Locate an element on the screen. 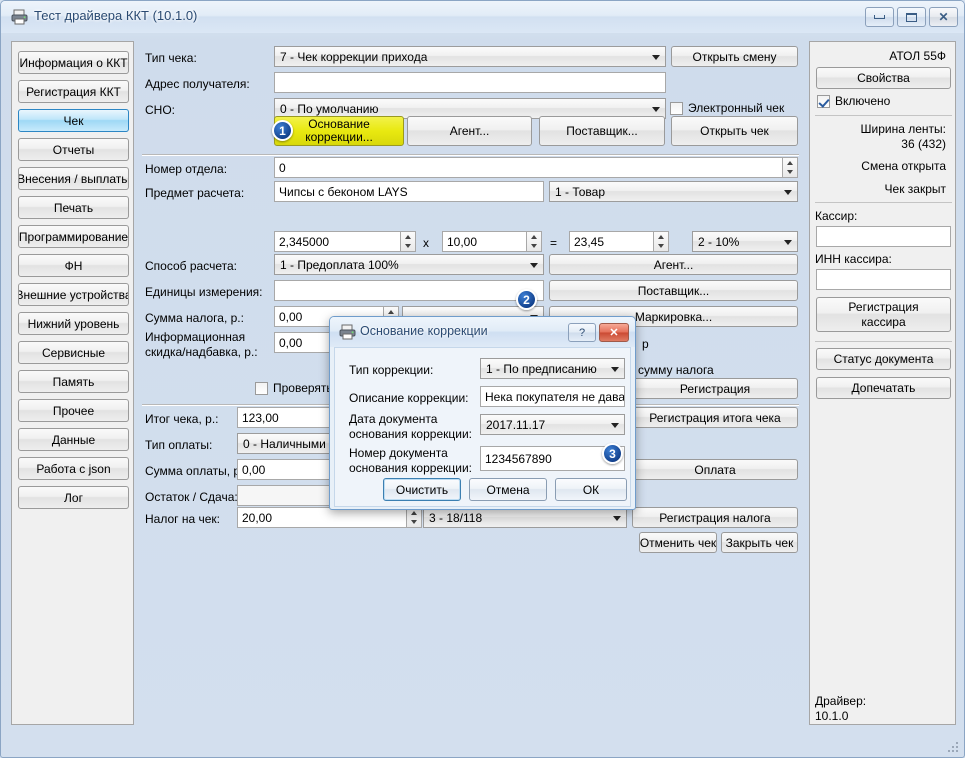 This screenshot has height=758, width=965. subject-input: Чипсы с беконом LAYS is located at coordinates (409, 191).